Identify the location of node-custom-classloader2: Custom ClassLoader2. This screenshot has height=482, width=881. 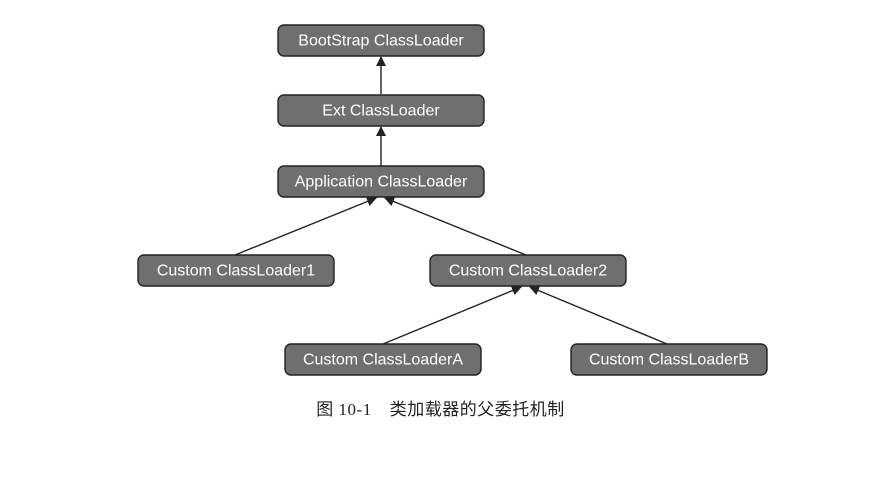
(528, 270).